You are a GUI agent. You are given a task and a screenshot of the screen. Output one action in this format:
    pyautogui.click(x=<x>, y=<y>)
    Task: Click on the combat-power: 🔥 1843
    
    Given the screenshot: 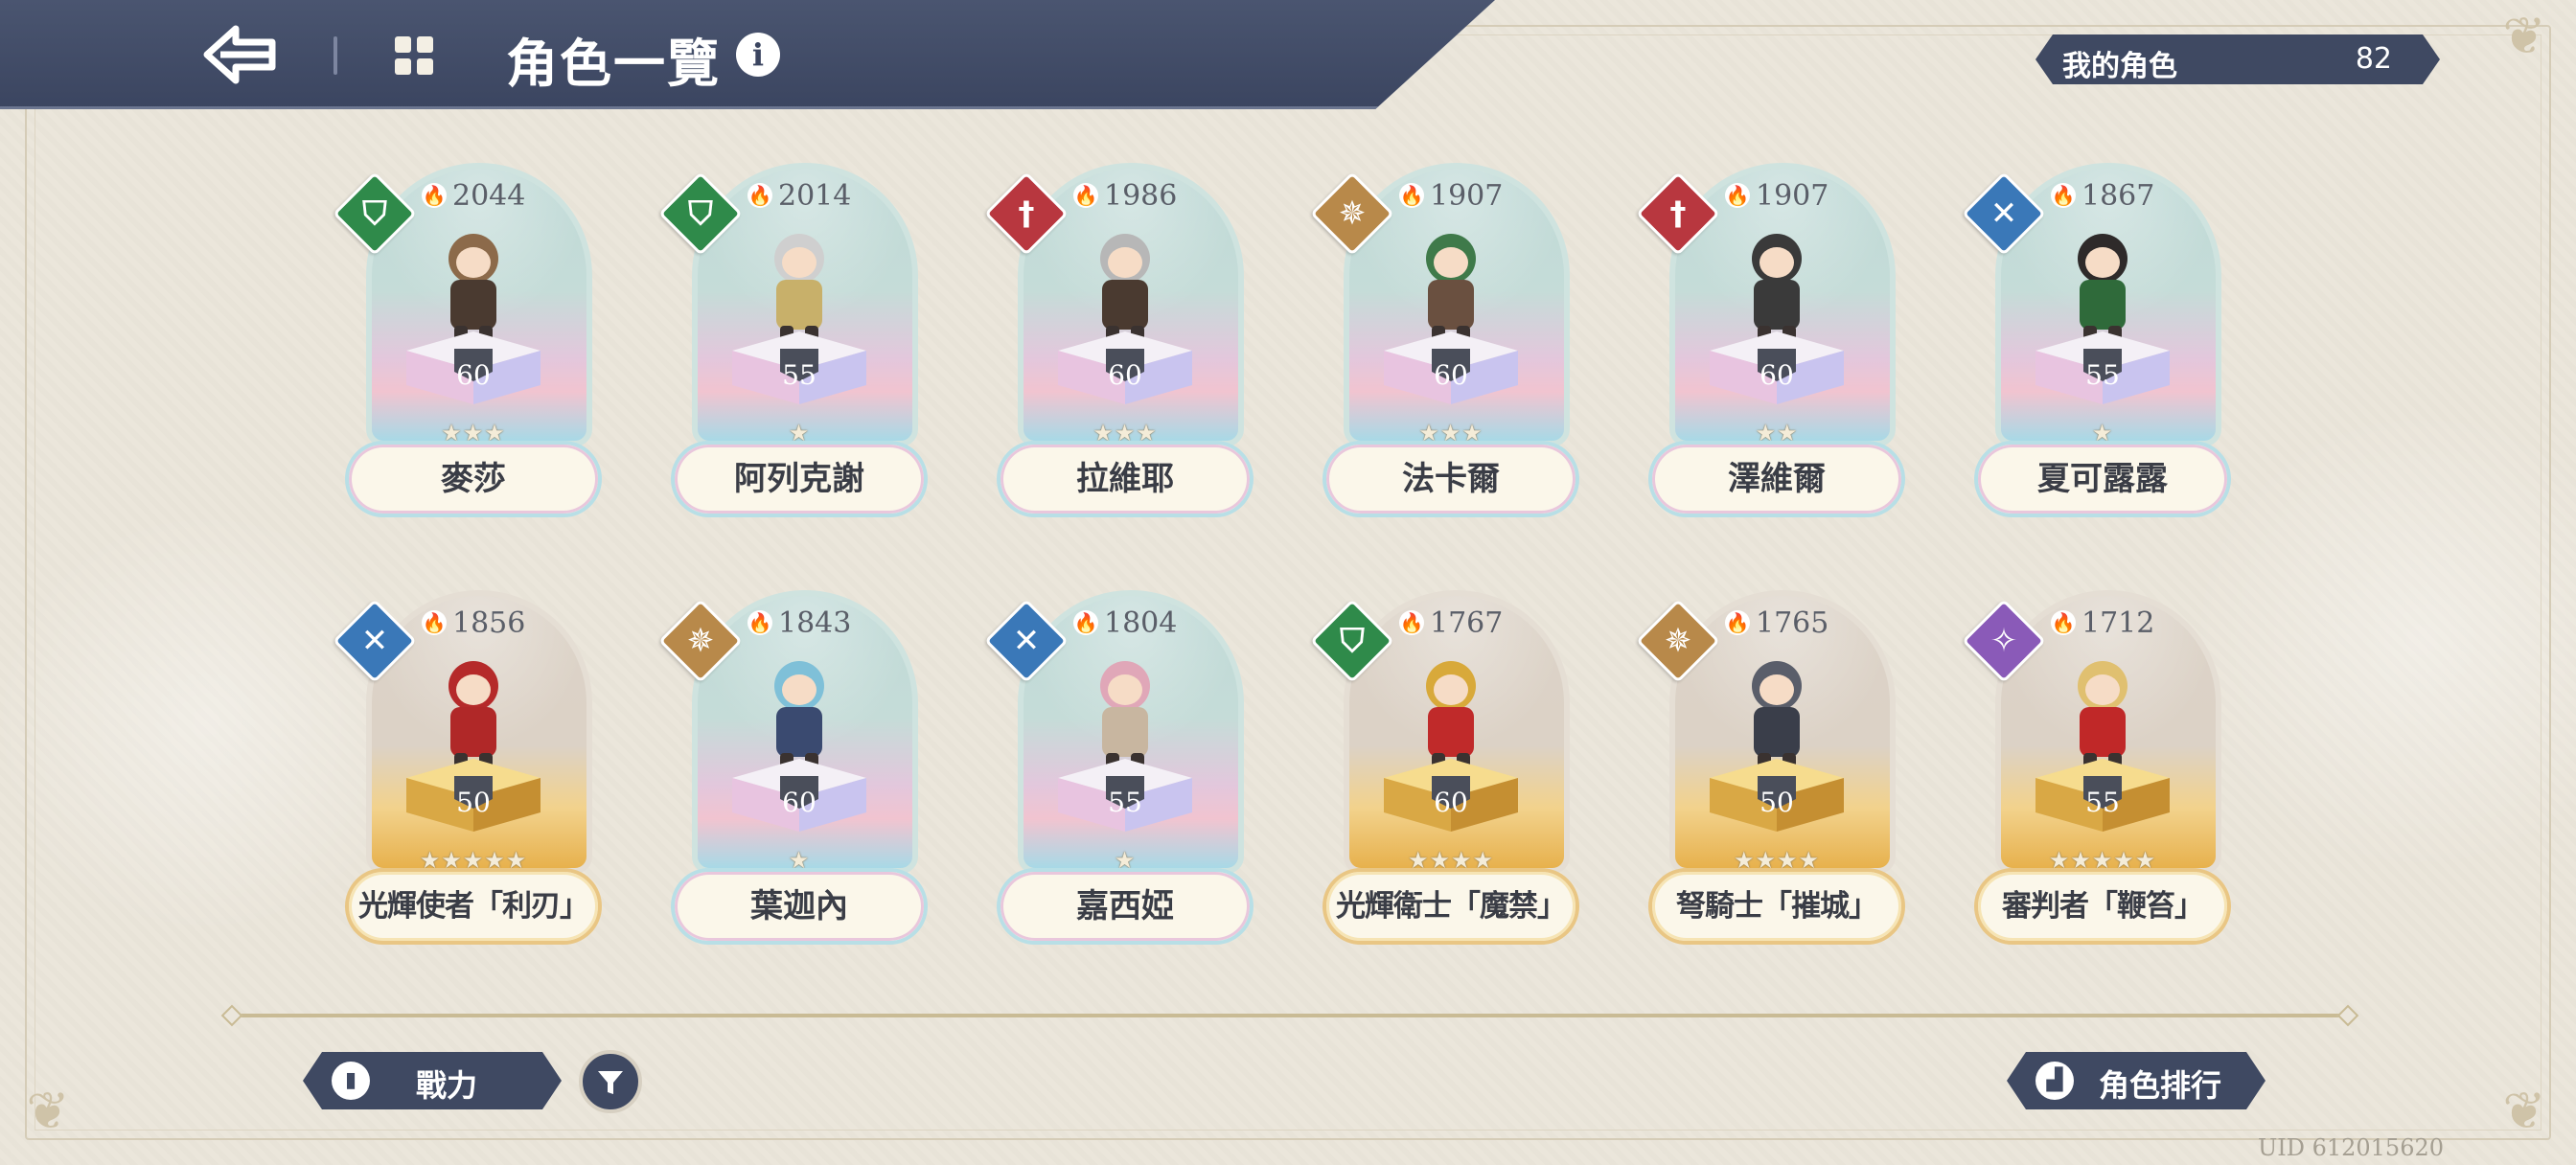 What is the action you would take?
    pyautogui.click(x=799, y=623)
    